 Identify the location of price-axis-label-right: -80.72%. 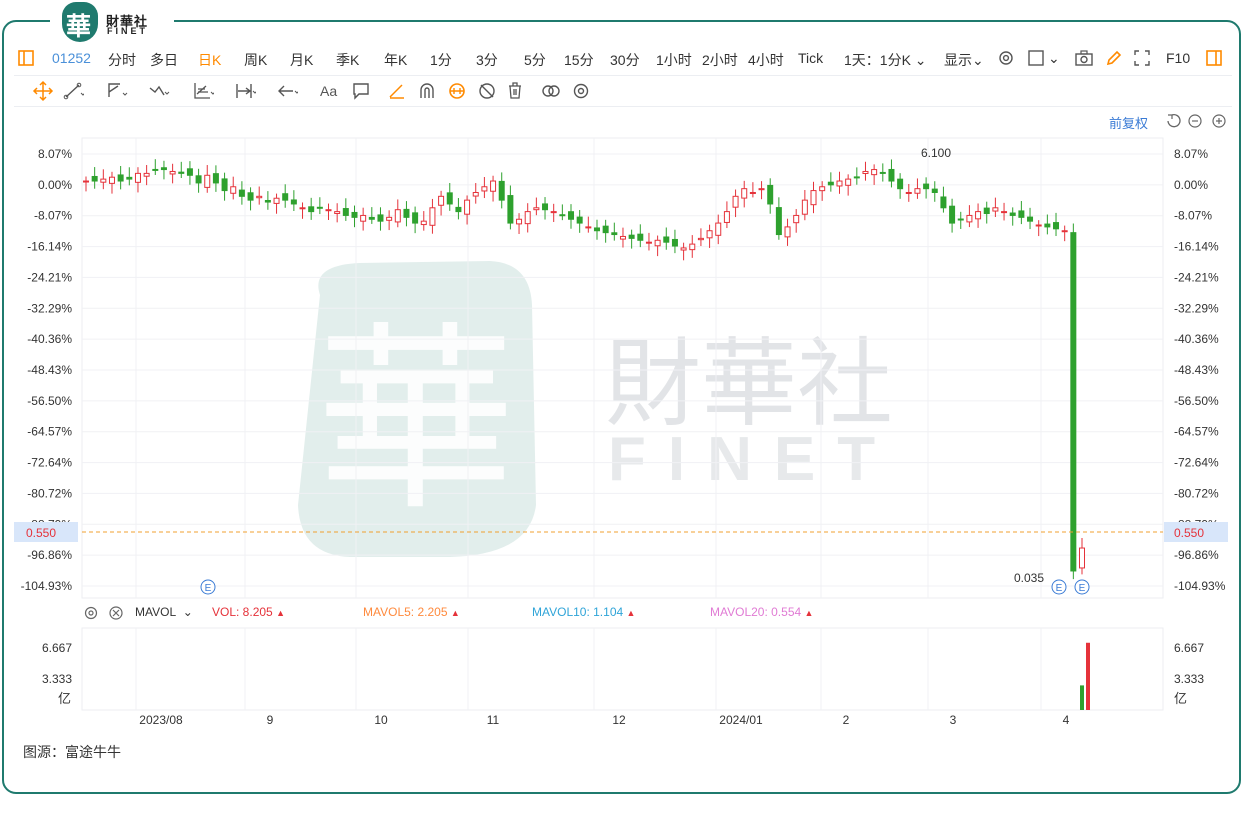
(1196, 493).